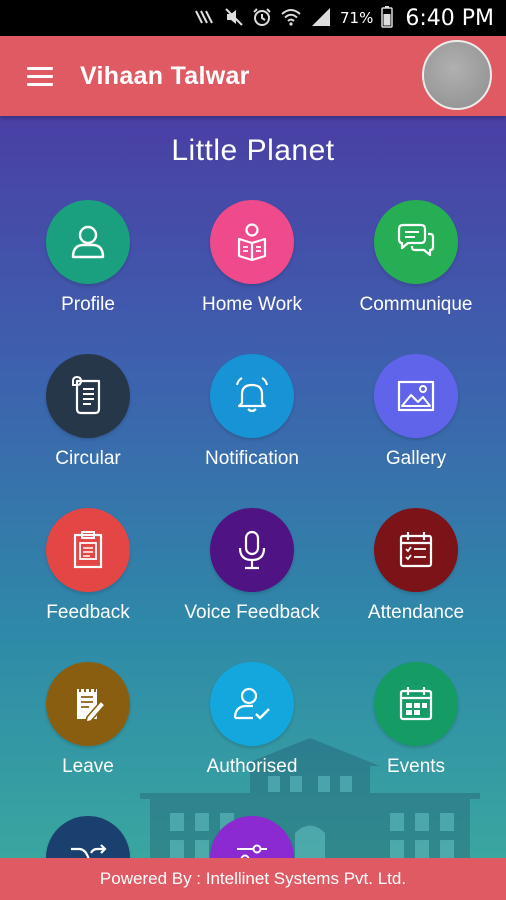 This screenshot has height=900, width=506. I want to click on chat-bubbles-icon, so click(416, 242).